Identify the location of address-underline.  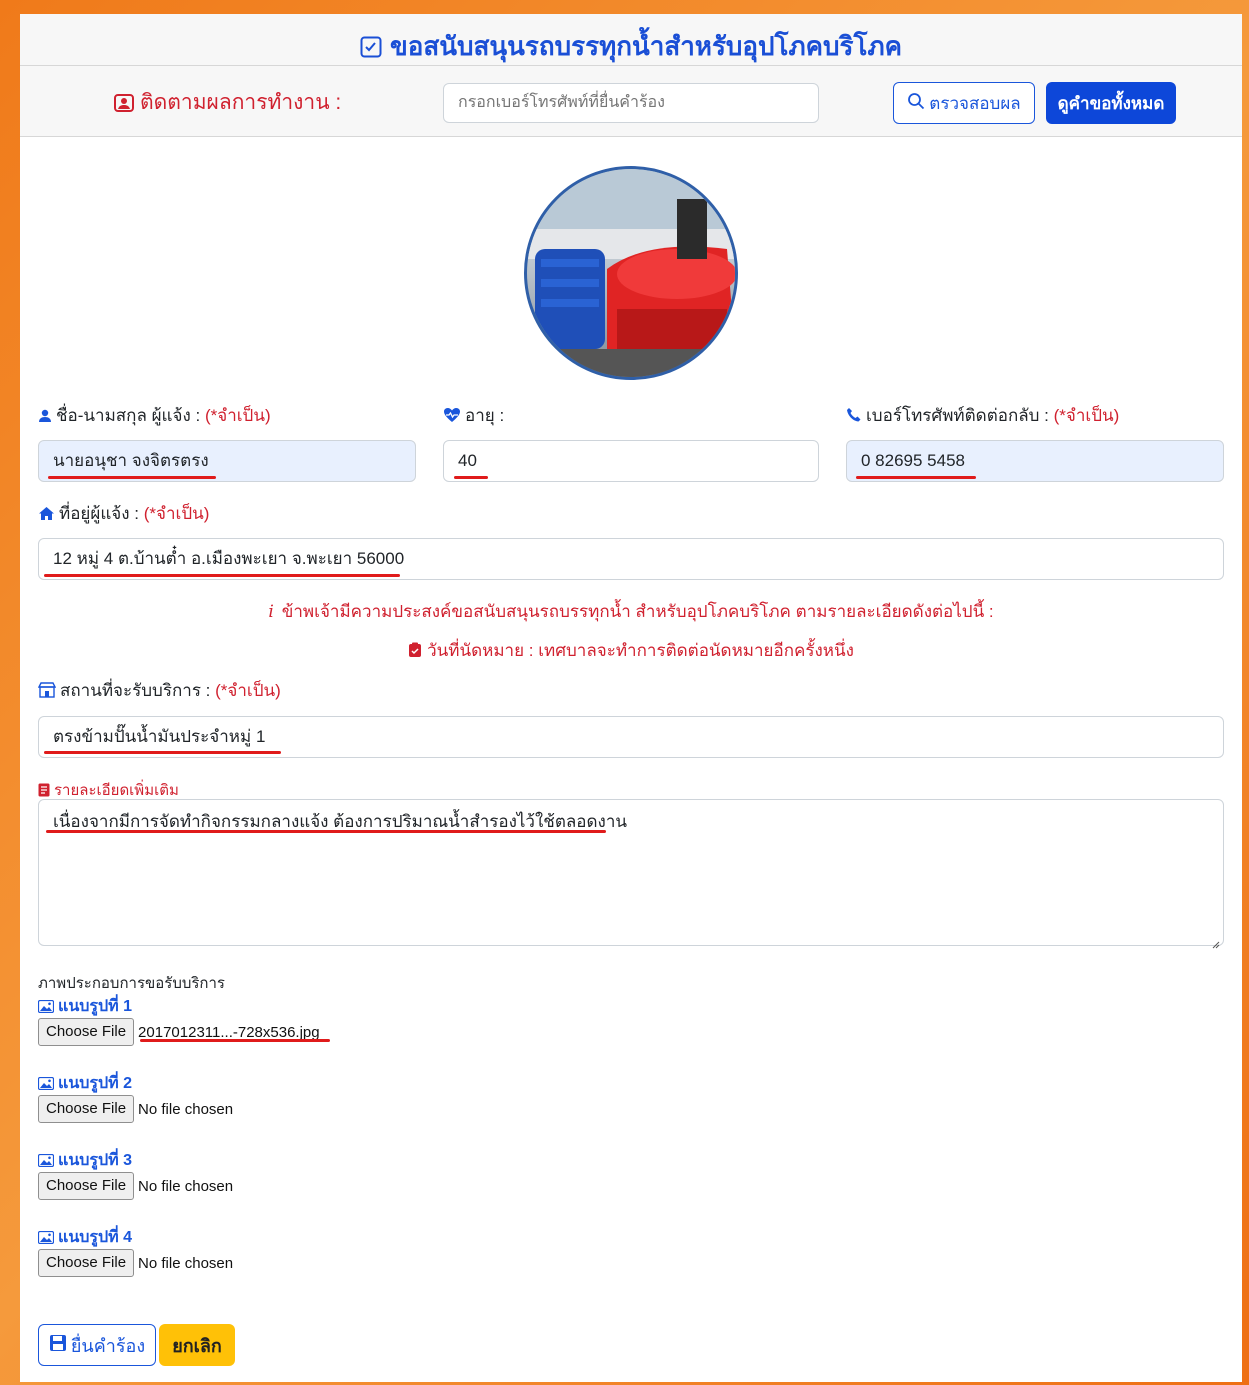
(222, 575).